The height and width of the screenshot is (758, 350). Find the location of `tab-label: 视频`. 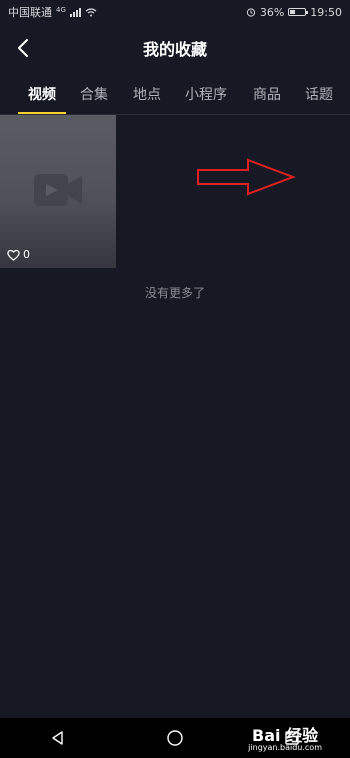

tab-label: 视频 is located at coordinates (42, 95).